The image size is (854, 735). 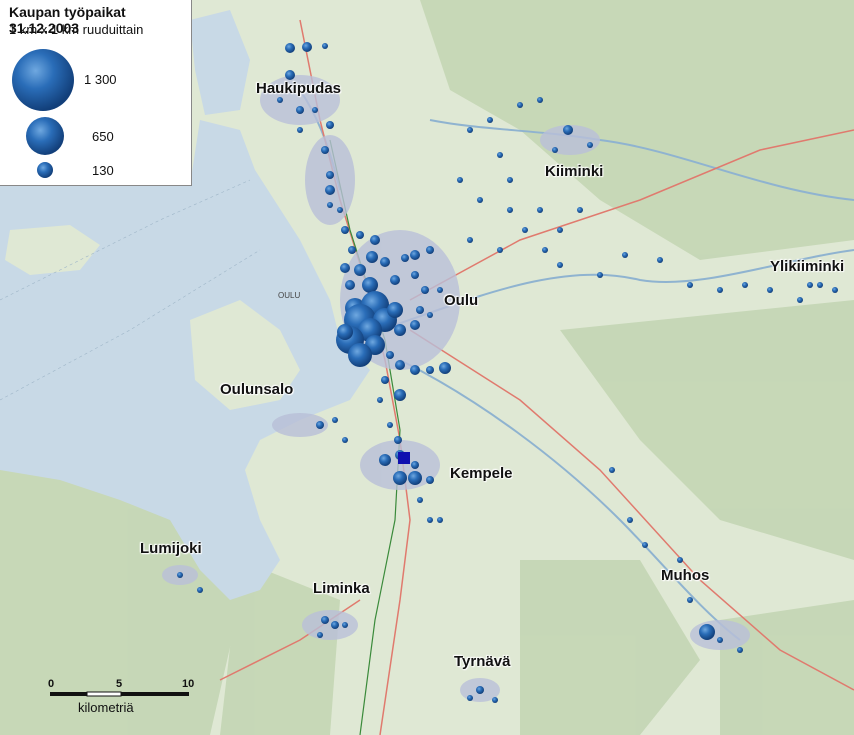 I want to click on scale-tick-10: 10, so click(x=188, y=684).